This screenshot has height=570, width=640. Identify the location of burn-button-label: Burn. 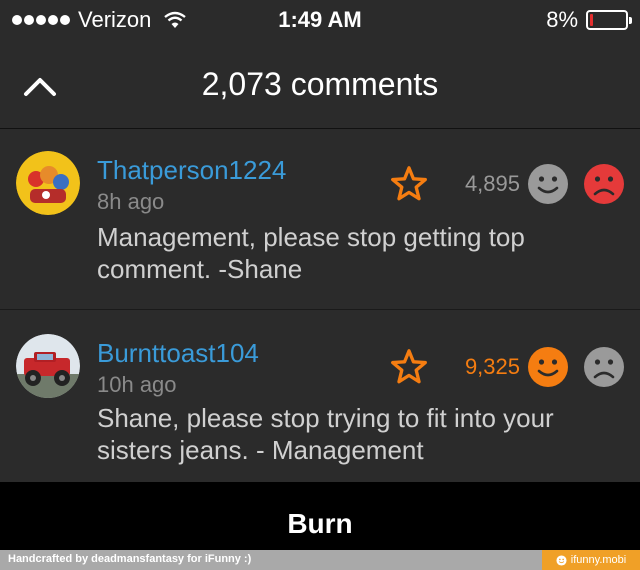
(320, 523).